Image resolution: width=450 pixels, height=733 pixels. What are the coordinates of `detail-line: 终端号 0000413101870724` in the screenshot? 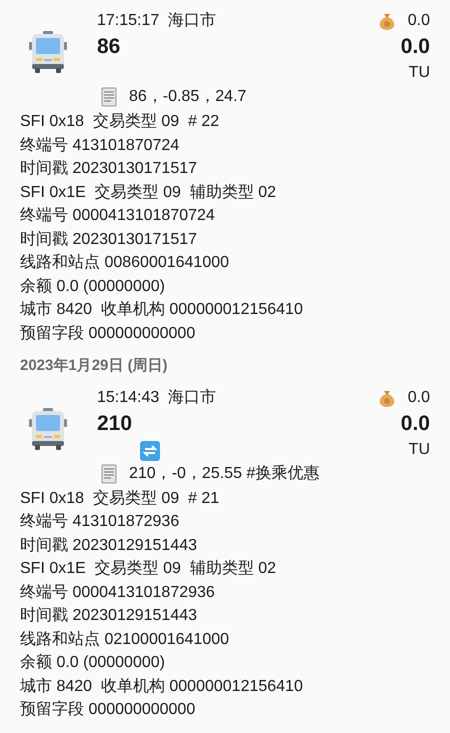 It's located at (117, 216).